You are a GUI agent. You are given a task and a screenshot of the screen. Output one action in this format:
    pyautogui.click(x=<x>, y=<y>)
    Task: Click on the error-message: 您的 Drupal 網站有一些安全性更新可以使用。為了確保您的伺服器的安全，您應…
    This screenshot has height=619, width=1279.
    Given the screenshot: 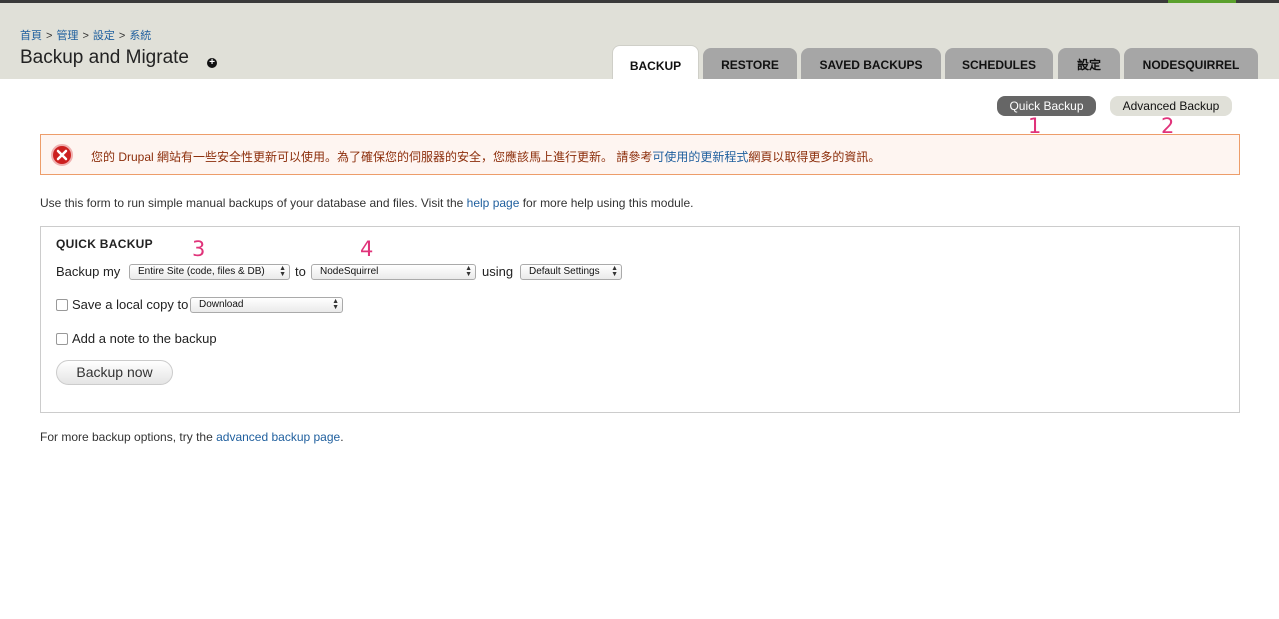 What is the action you would take?
    pyautogui.click(x=485, y=156)
    